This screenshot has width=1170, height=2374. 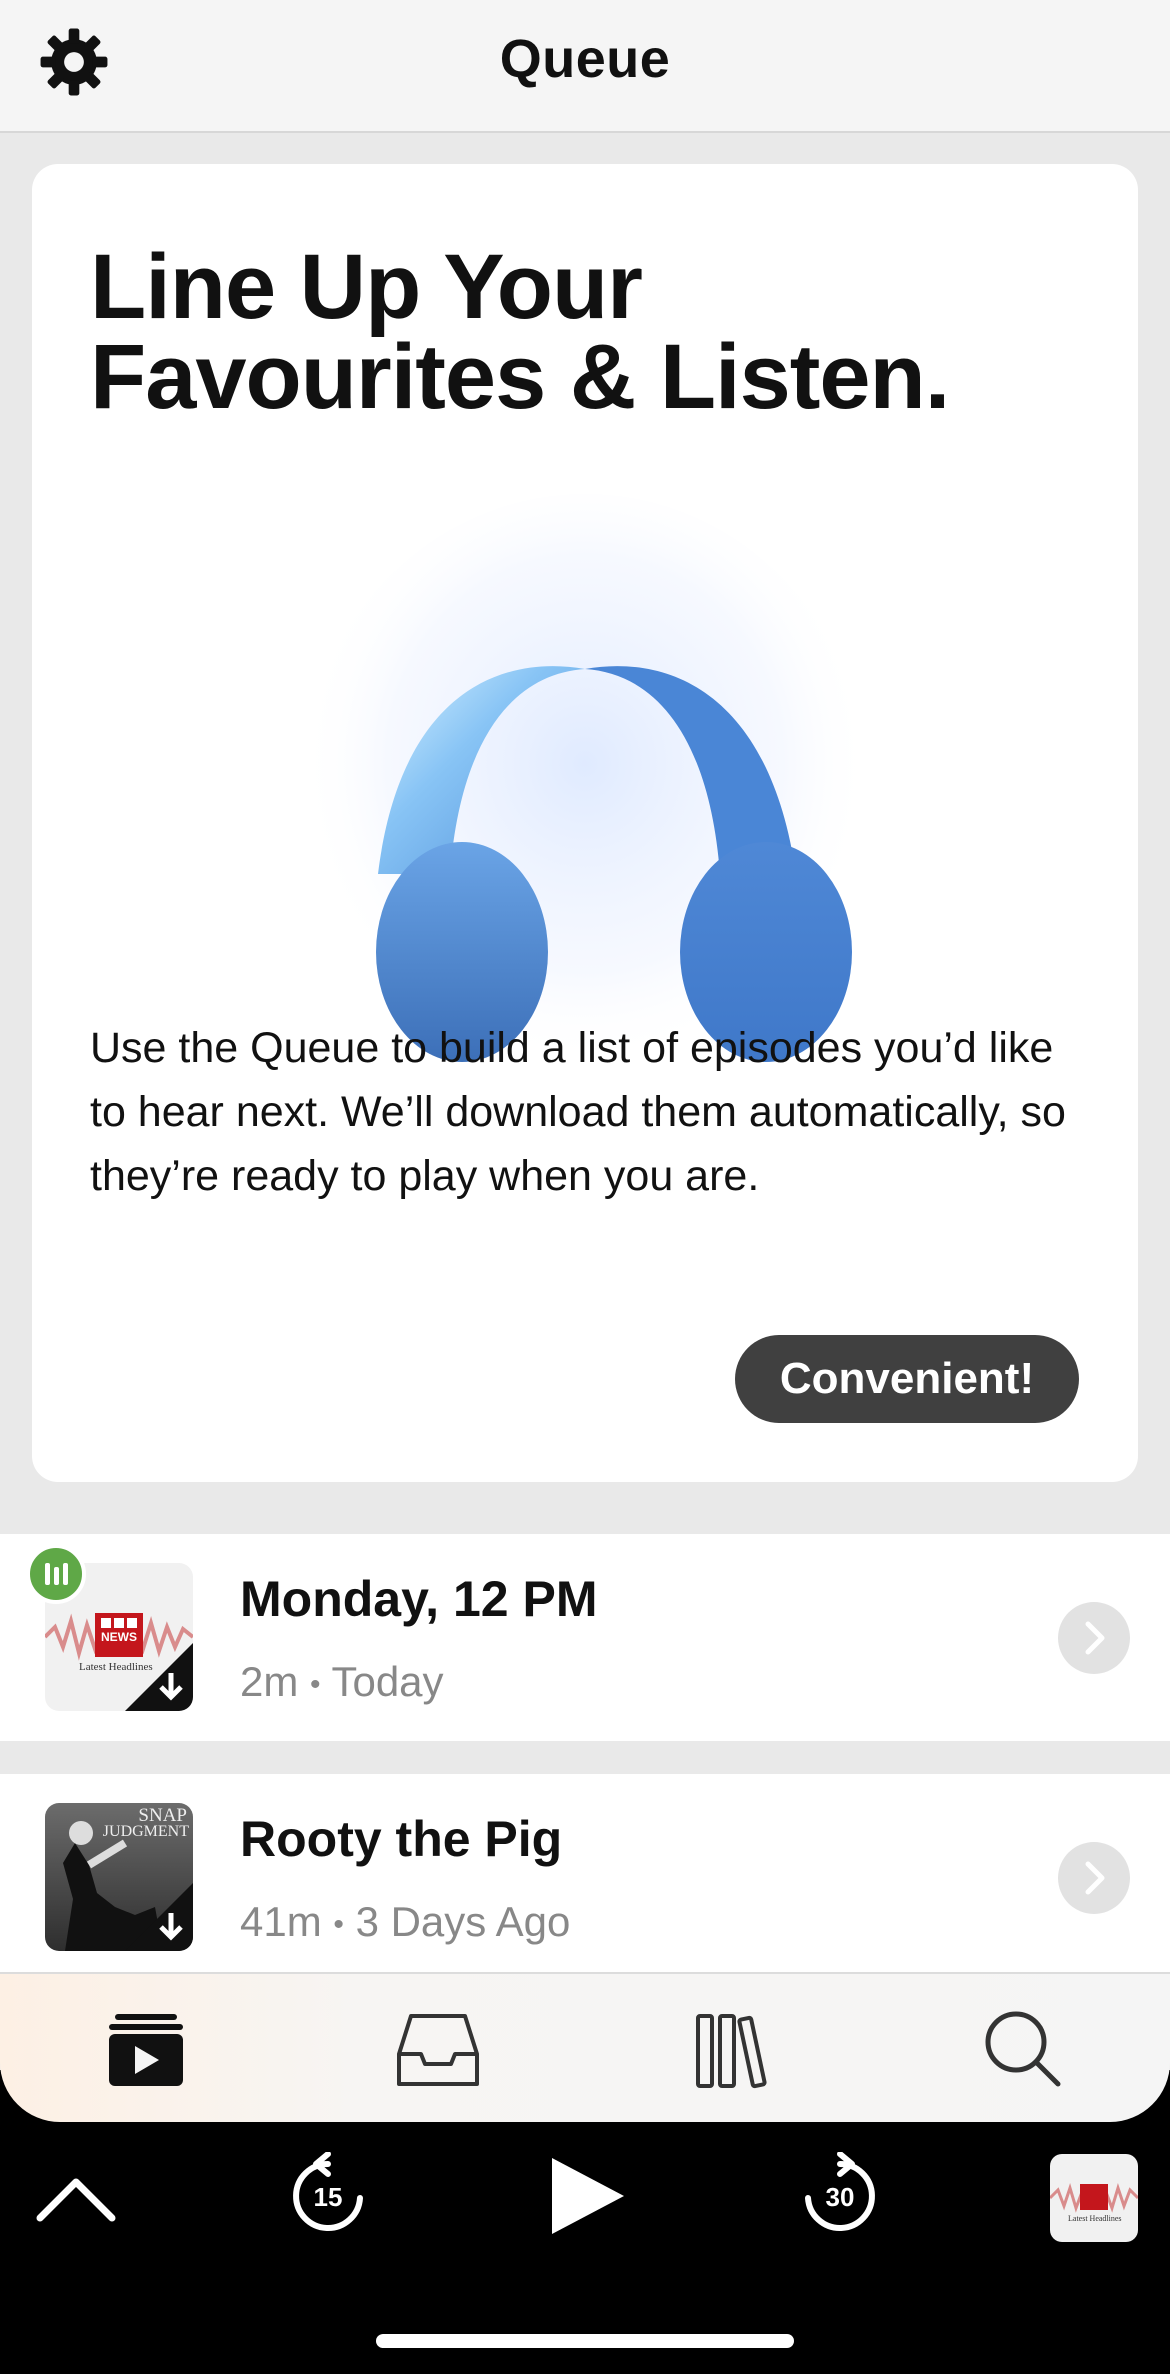 I want to click on skip-forward-button: 30, so click(x=840, y=2194).